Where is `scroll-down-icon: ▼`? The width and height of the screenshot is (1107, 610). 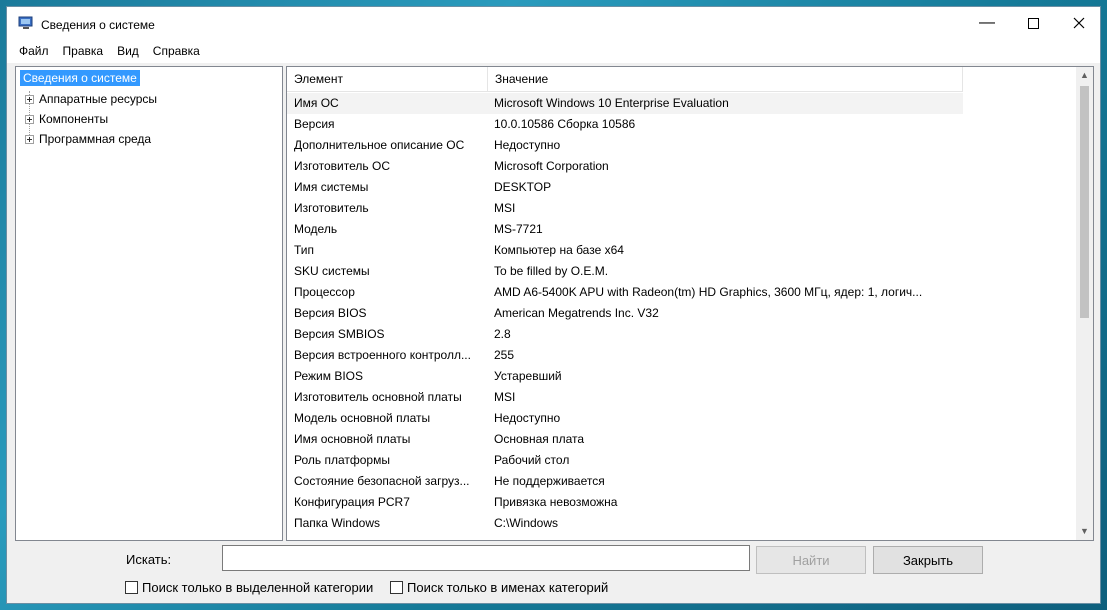
scroll-down-icon: ▼ is located at coordinates (1084, 531).